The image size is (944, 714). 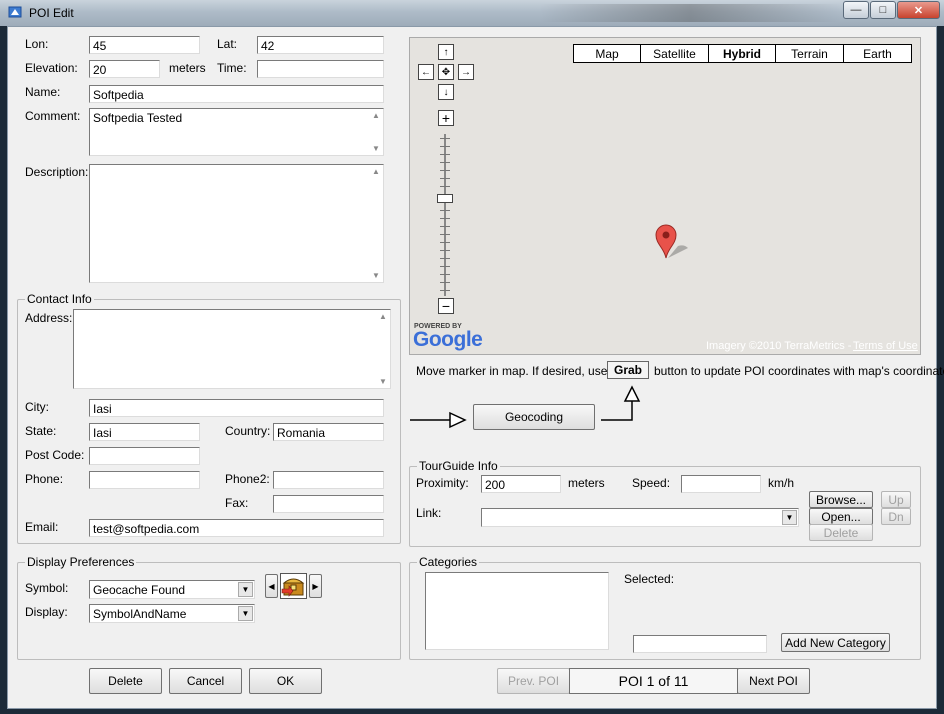 What do you see at coordinates (376, 132) in the screenshot?
I see `comment-scrollbar: ▲ ▼` at bounding box center [376, 132].